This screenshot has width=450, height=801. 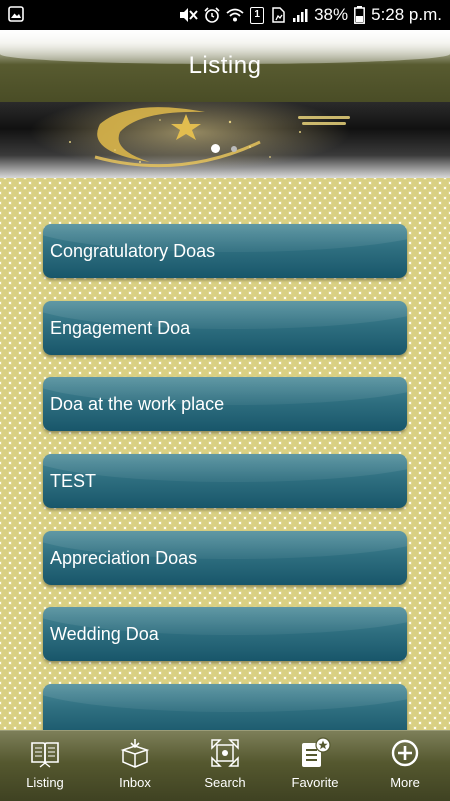 What do you see at coordinates (331, 14) in the screenshot?
I see `battery-percent: 38%` at bounding box center [331, 14].